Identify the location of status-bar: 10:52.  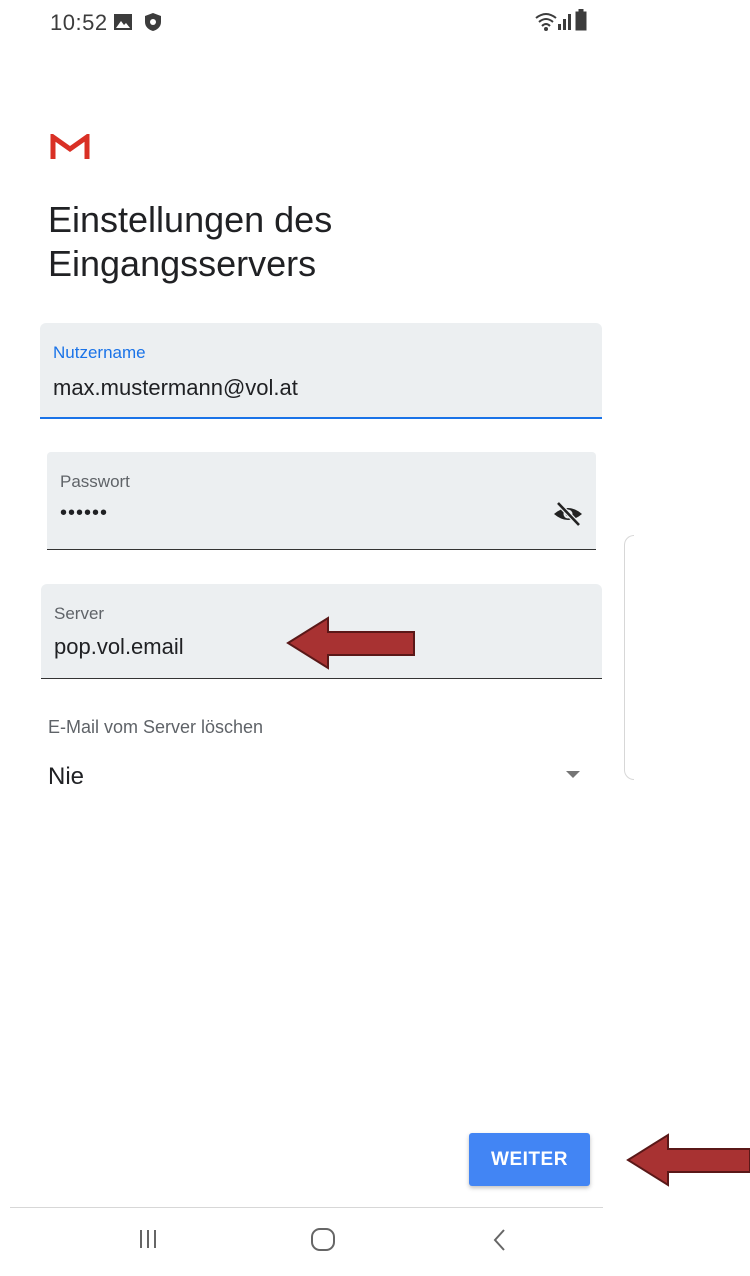
(325, 25).